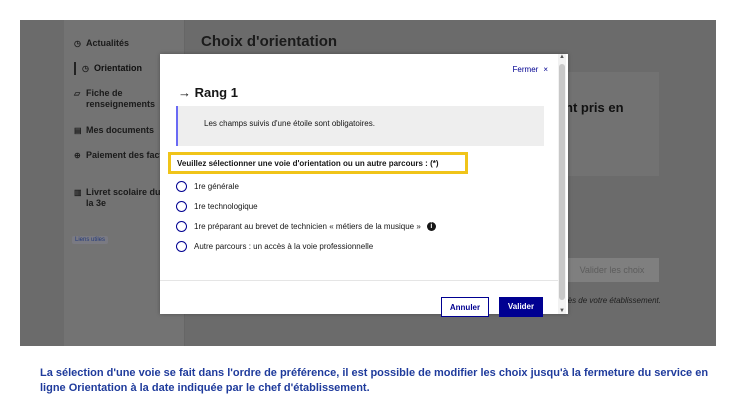  I want to click on option-premiere-generale: 1re générale, so click(207, 186).